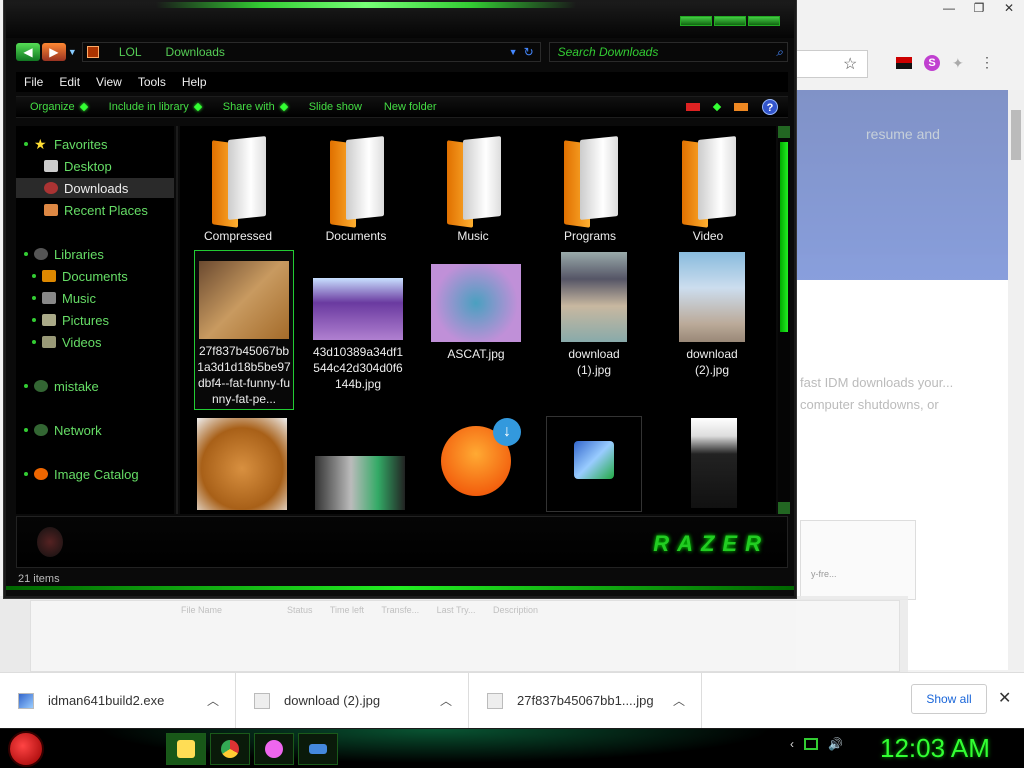  What do you see at coordinates (476, 306) in the screenshot?
I see `file-thumbnail-3: ASCAT.jpg` at bounding box center [476, 306].